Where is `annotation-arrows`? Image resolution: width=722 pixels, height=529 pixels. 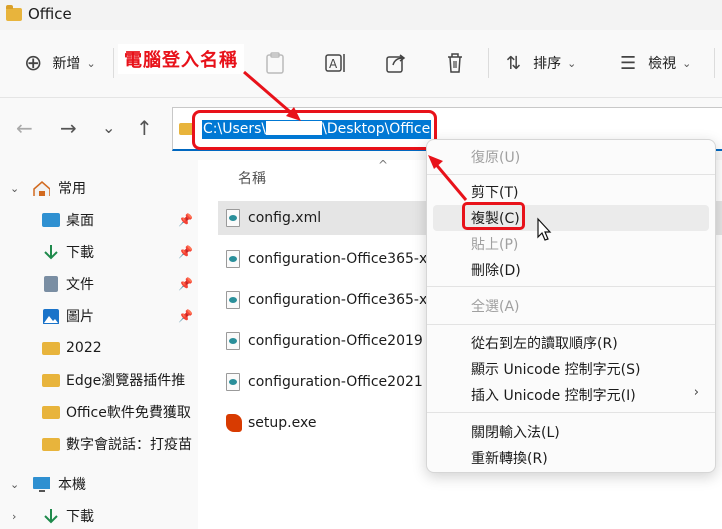
annotation-arrows is located at coordinates (355, 135).